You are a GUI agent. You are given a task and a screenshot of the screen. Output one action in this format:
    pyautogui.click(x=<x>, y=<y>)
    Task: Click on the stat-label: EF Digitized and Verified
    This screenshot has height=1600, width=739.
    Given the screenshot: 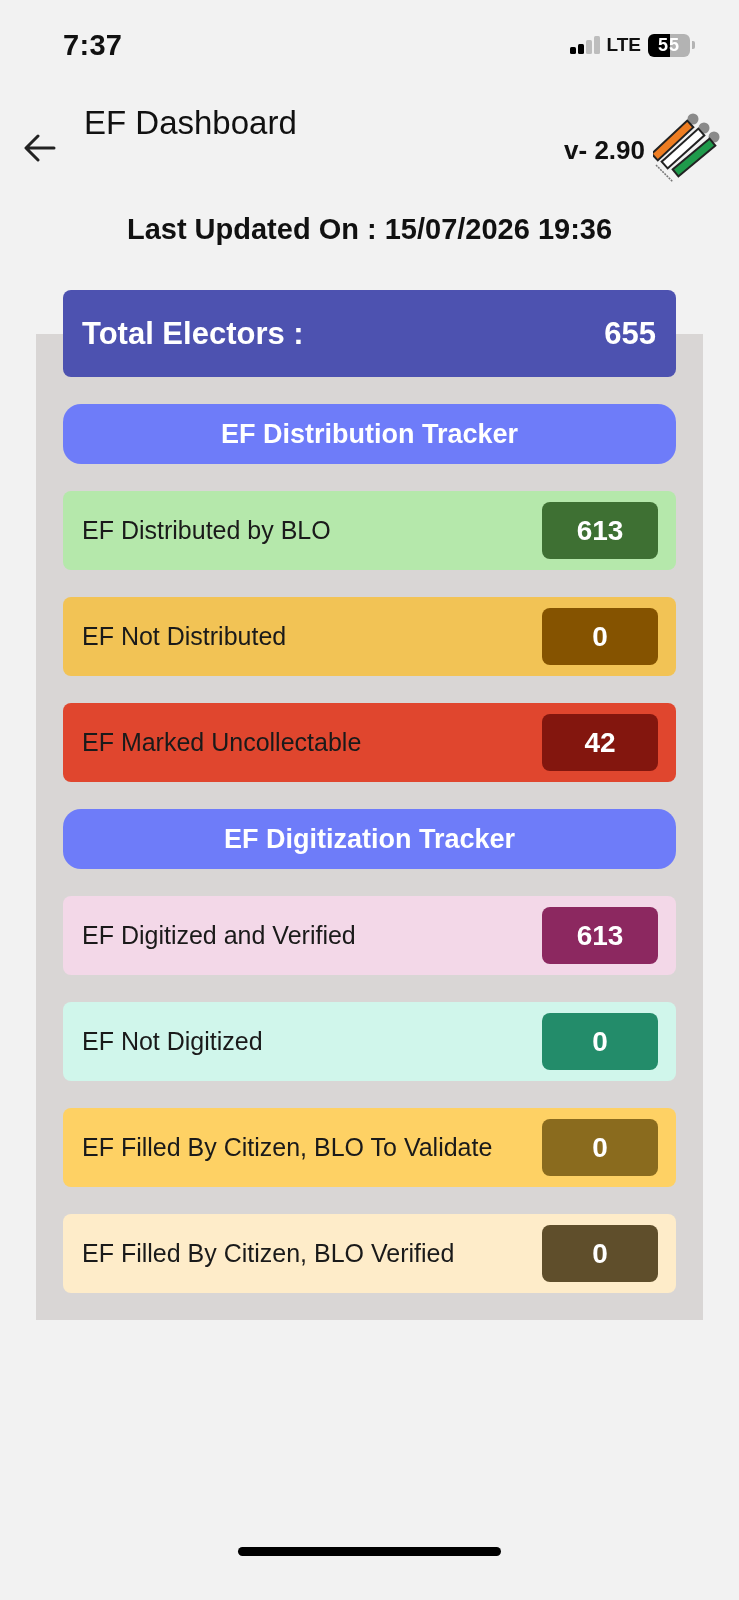 What is the action you would take?
    pyautogui.click(x=219, y=935)
    